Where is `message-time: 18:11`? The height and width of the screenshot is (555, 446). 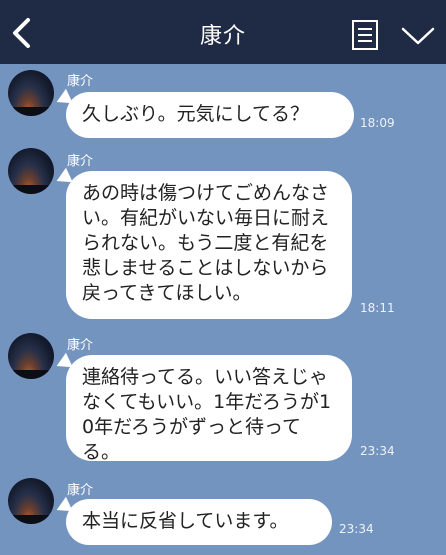
message-time: 18:11 is located at coordinates (377, 308).